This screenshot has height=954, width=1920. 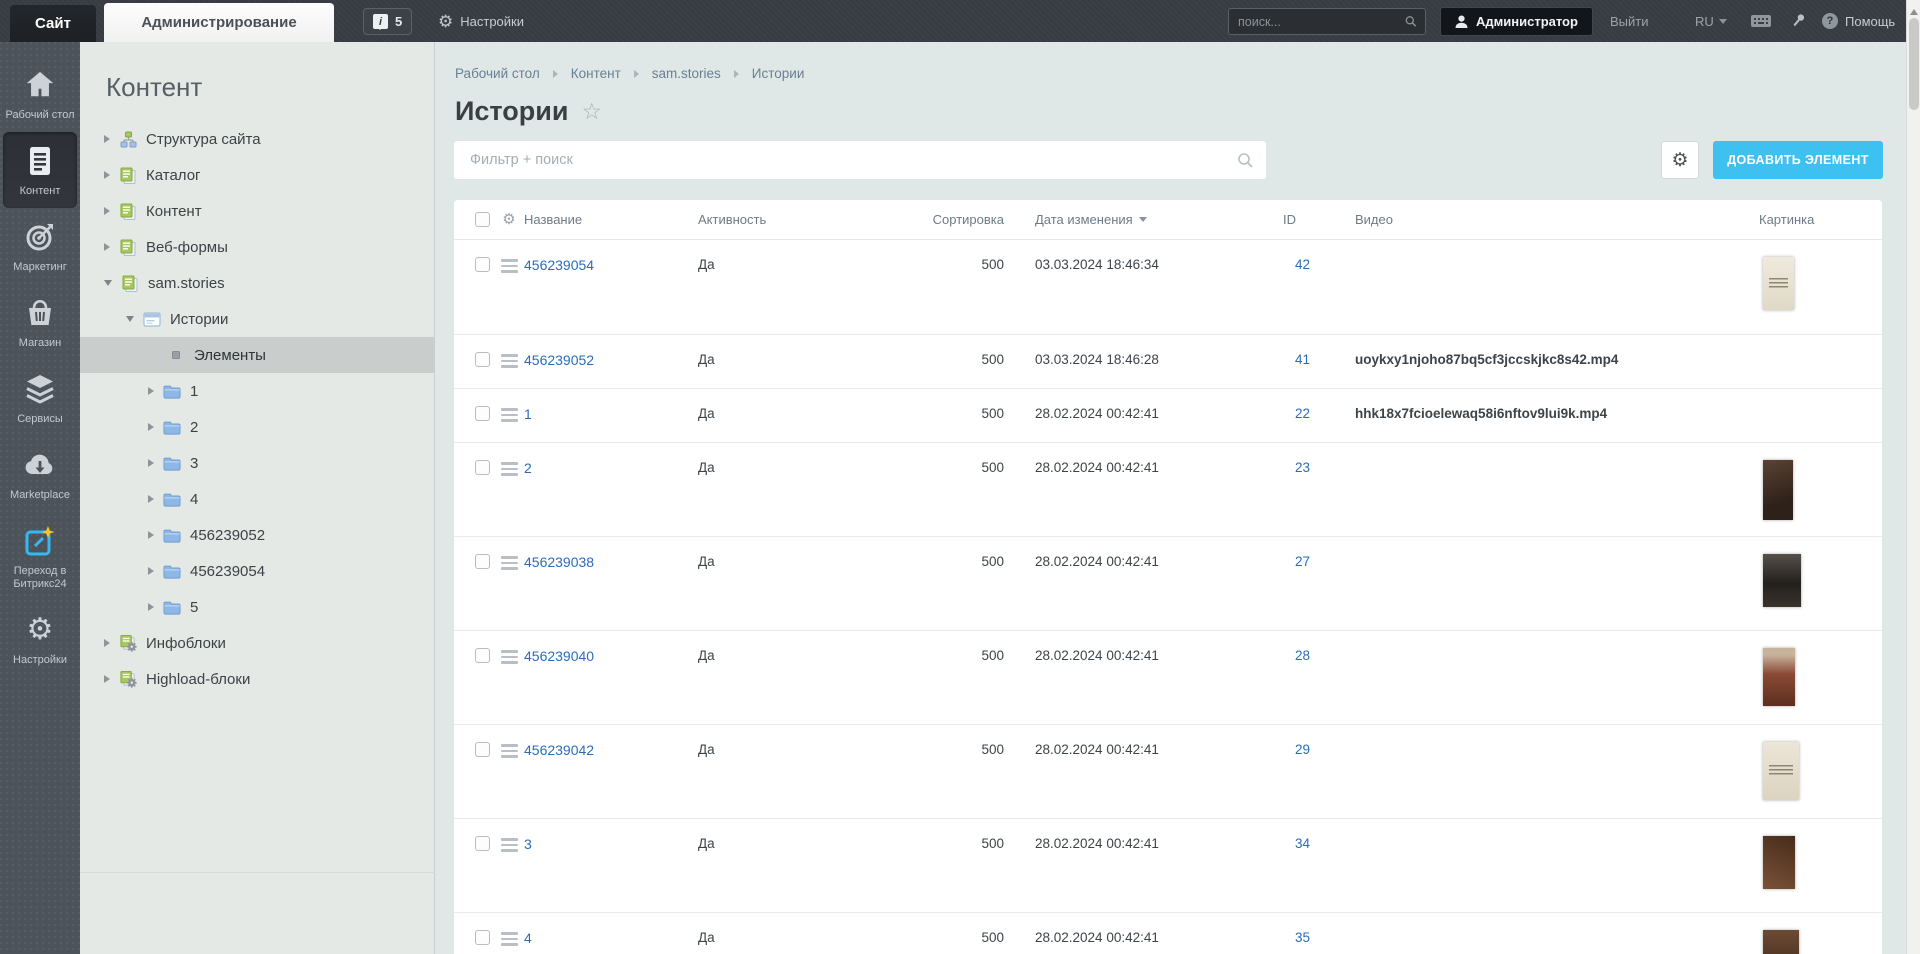 I want to click on breadcrumb-samstories: sam.stories, so click(x=686, y=73).